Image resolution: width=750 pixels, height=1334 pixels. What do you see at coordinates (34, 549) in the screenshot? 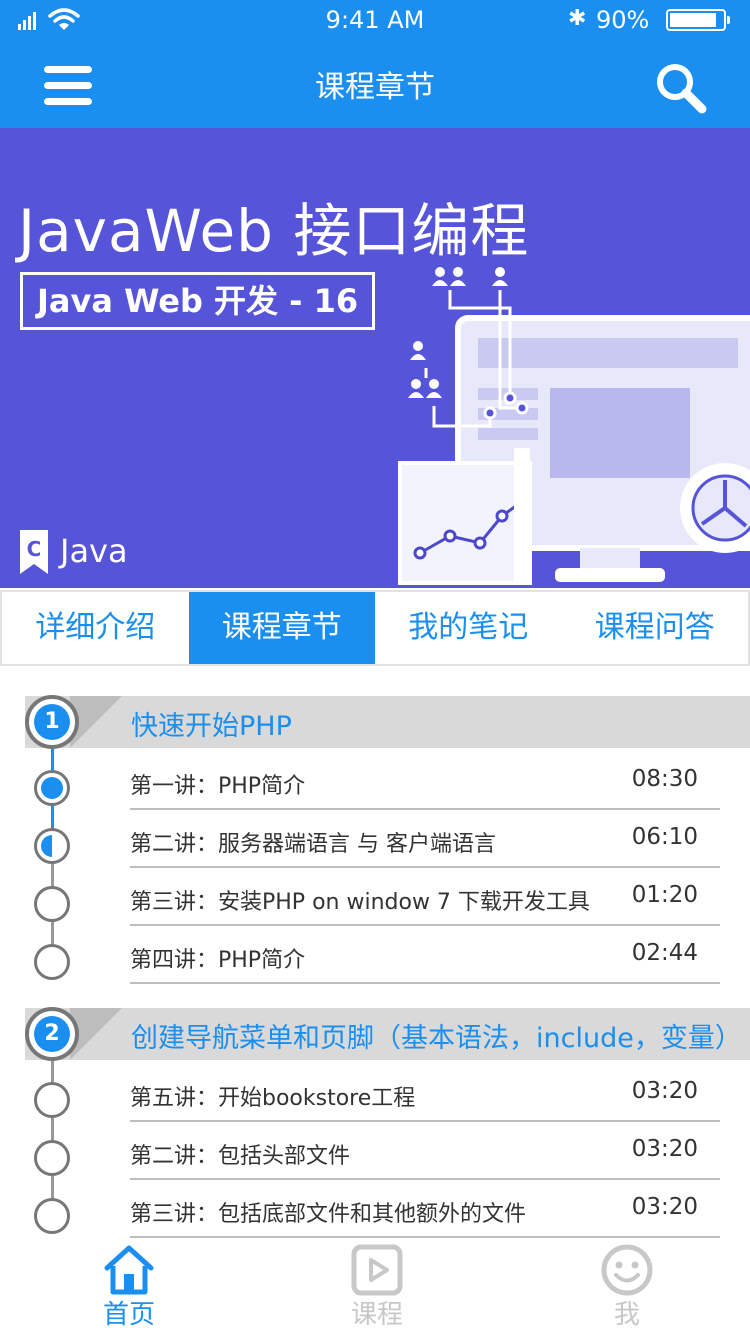
I see `svg-text: C` at bounding box center [34, 549].